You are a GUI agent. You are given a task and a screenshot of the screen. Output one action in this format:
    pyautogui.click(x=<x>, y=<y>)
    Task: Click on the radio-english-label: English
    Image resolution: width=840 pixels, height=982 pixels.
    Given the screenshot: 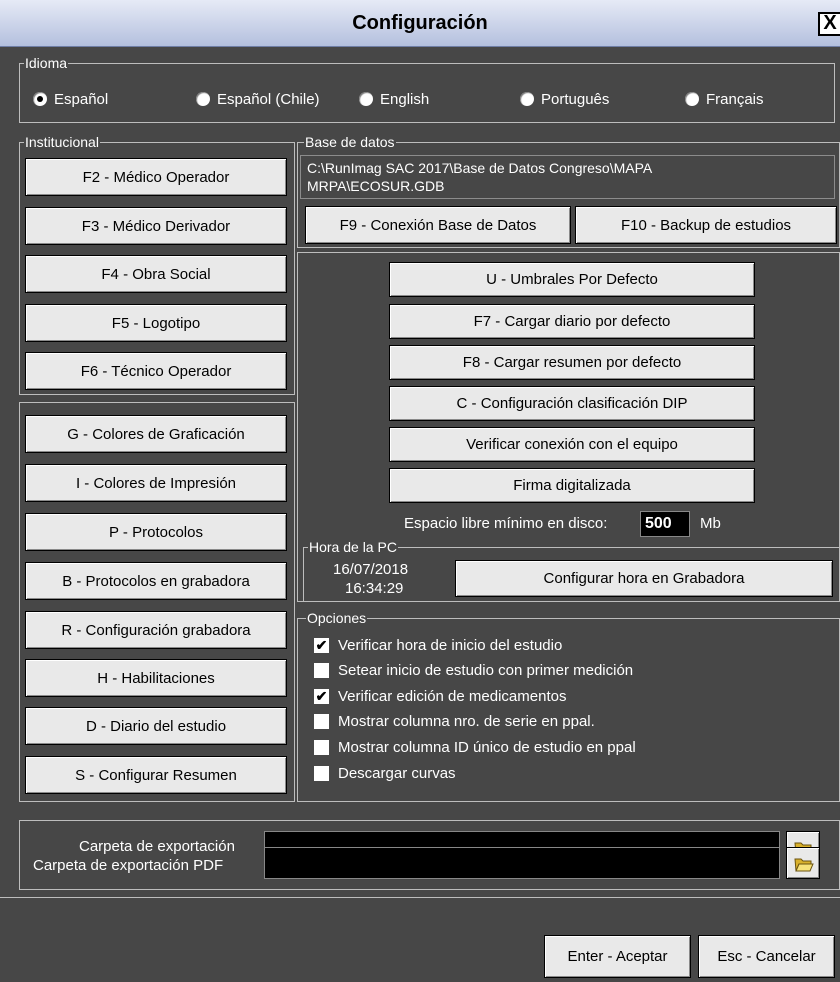 What is the action you would take?
    pyautogui.click(x=405, y=99)
    